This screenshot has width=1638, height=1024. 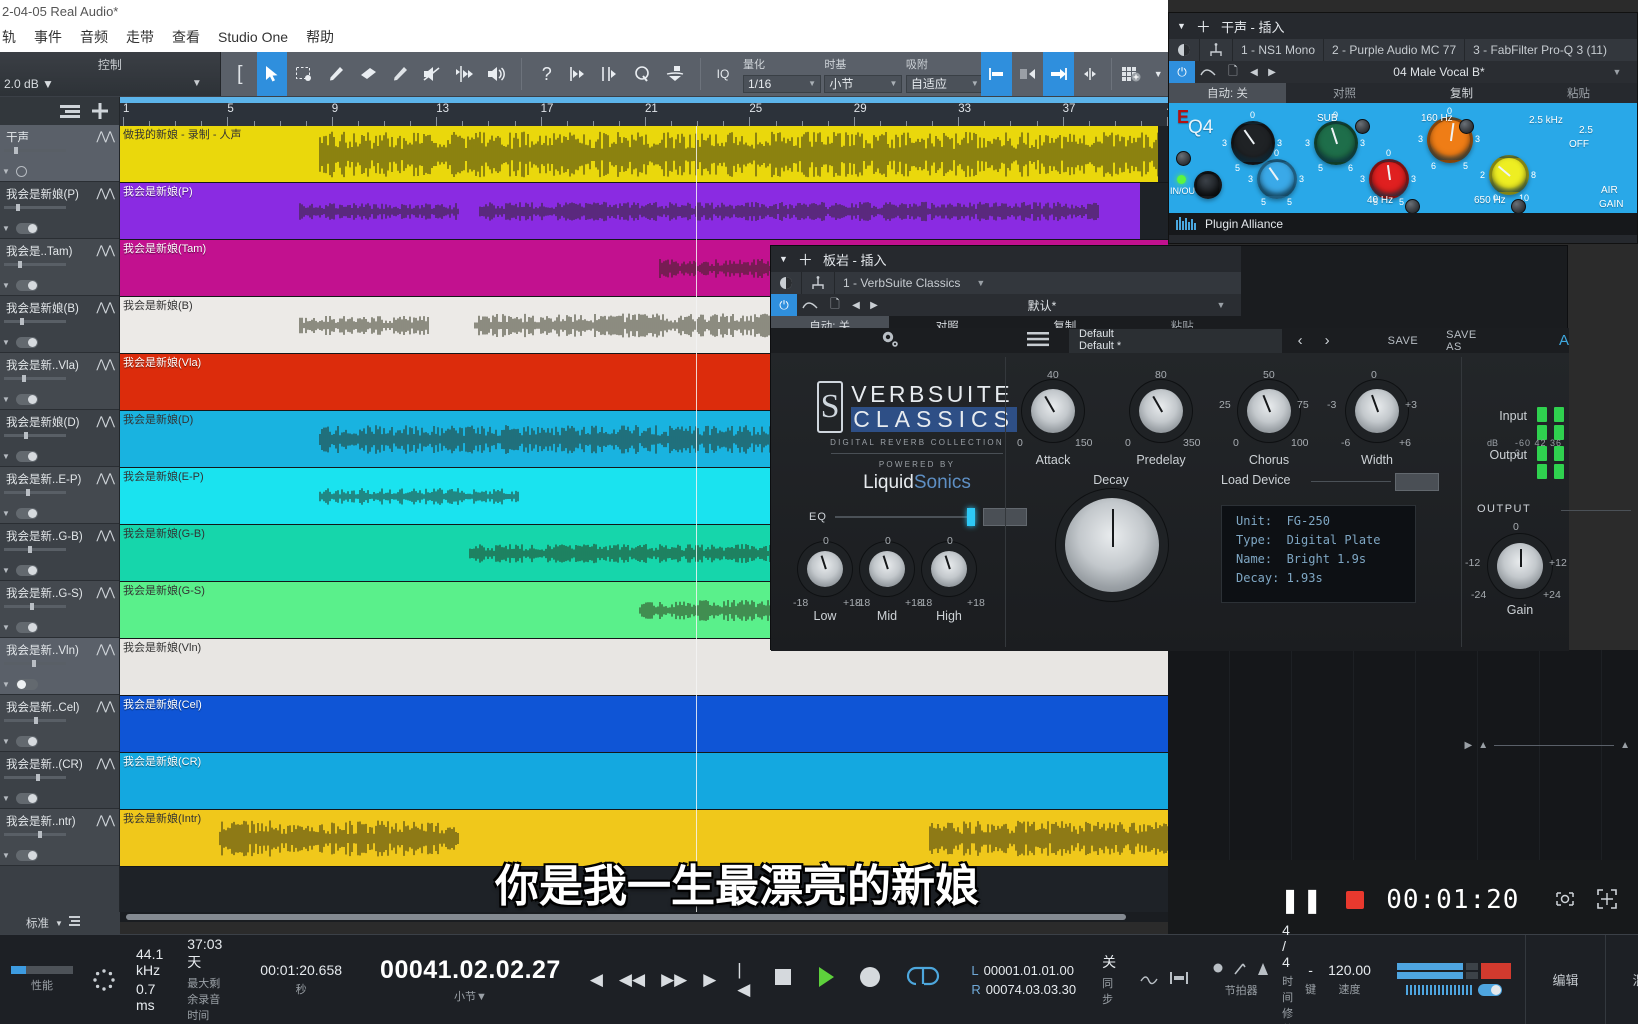 What do you see at coordinates (1133, 74) in the screenshot?
I see `grid-add-button` at bounding box center [1133, 74].